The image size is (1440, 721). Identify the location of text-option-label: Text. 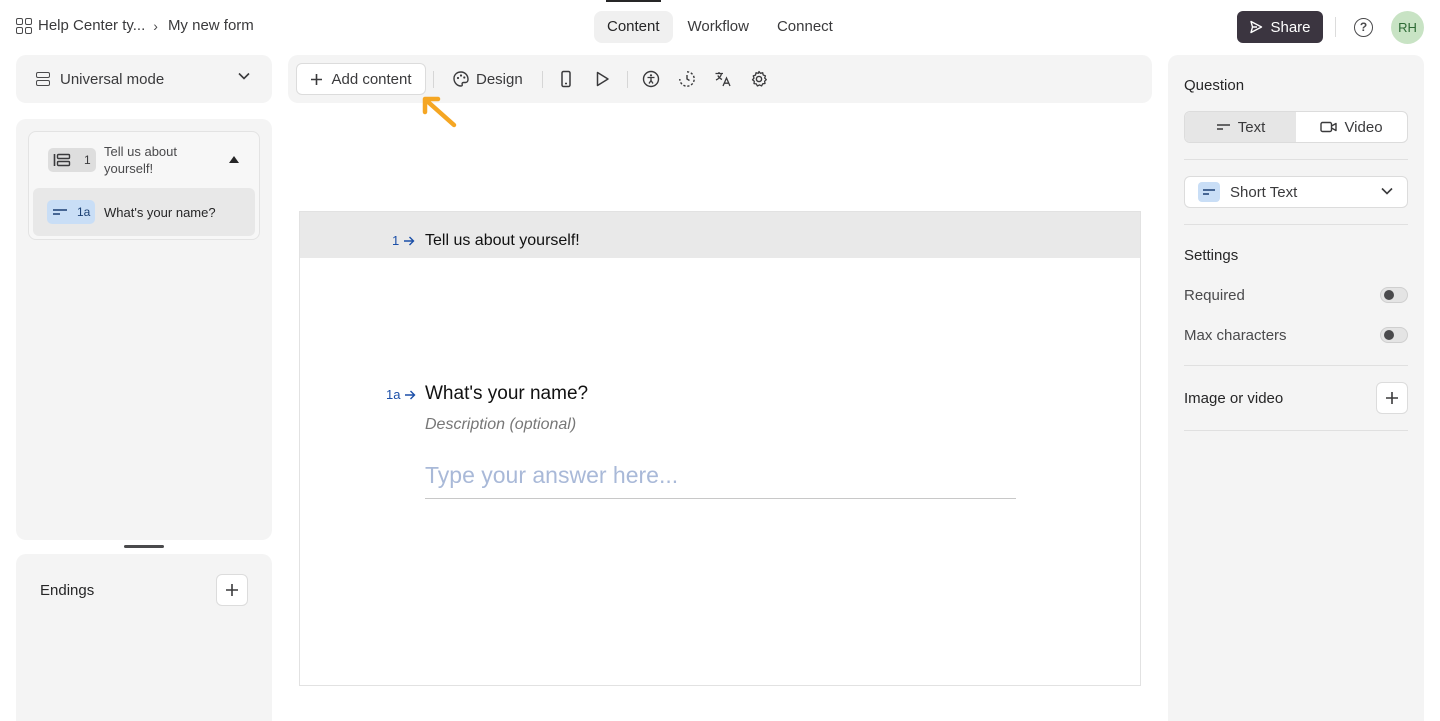
(1251, 127).